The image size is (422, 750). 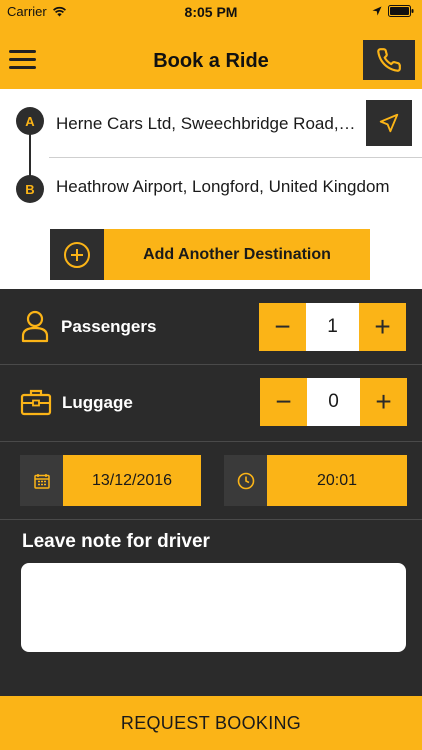 I want to click on dropoff-marker: B, so click(x=30, y=189).